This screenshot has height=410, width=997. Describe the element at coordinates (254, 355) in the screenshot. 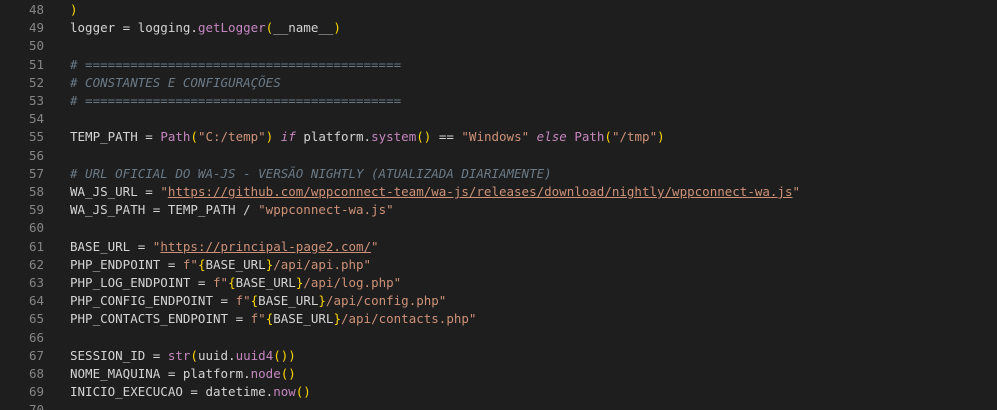

I see `code-token: uuid4` at that location.